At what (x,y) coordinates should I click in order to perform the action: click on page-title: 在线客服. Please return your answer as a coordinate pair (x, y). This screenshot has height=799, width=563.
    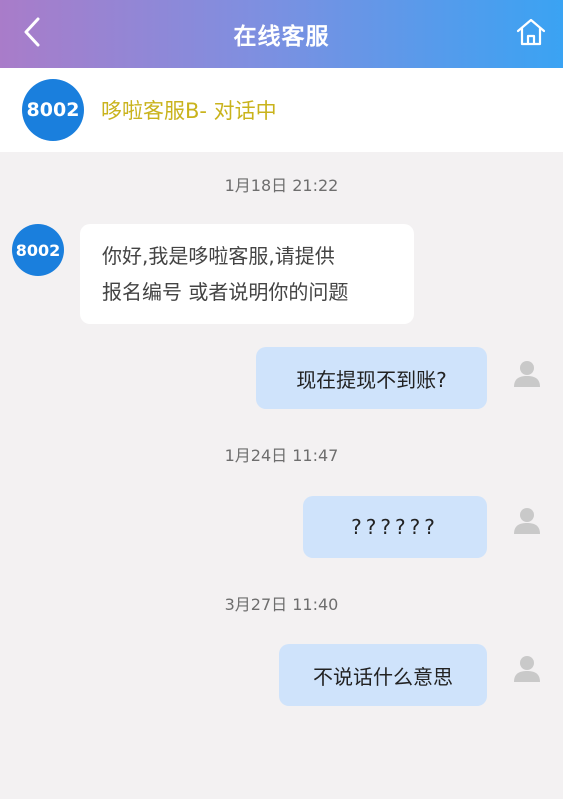
    Looking at the image, I should click on (281, 37).